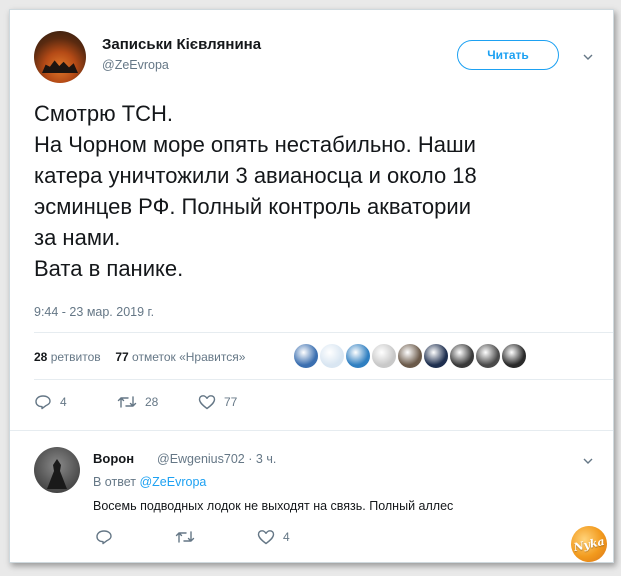 The image size is (621, 576). Describe the element at coordinates (77, 237) in the screenshot. I see `tweet-text-line: за нами.` at that location.